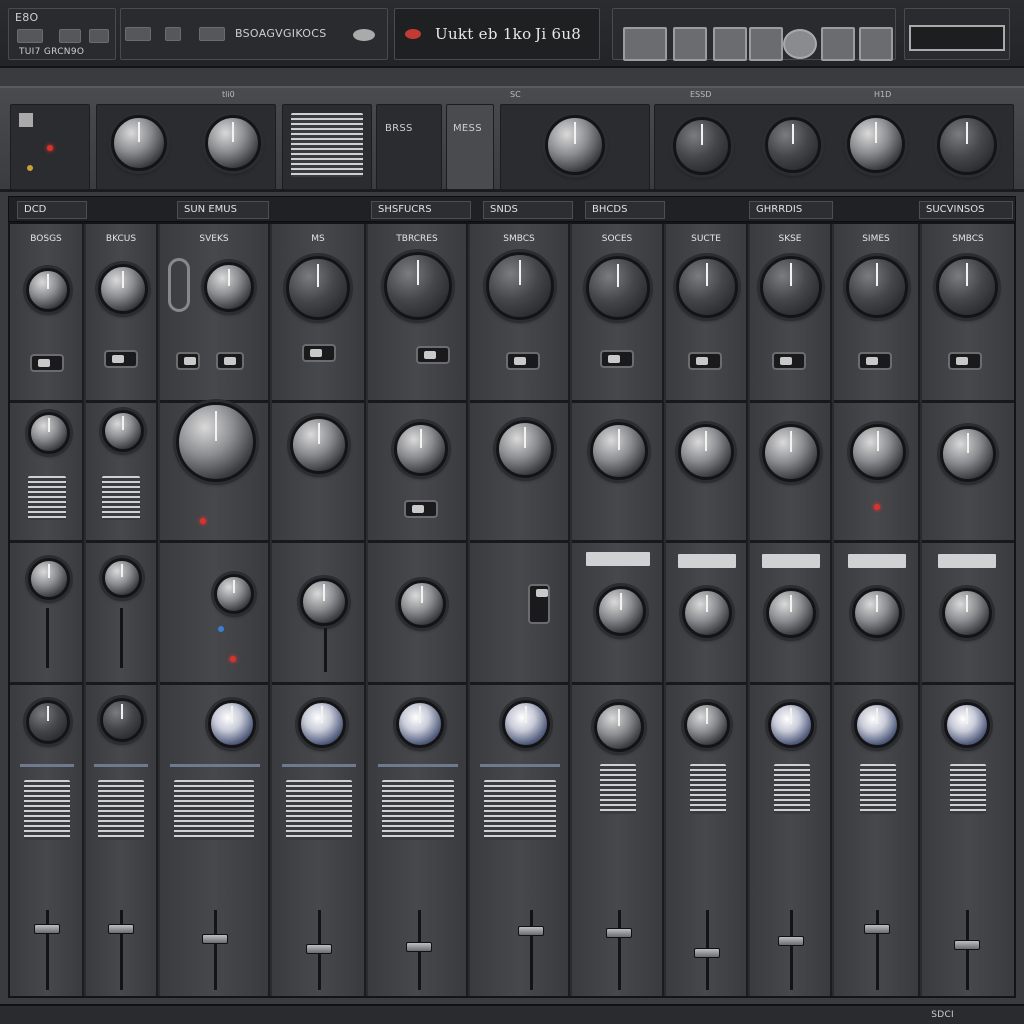 The height and width of the screenshot is (1024, 1024). Describe the element at coordinates (123, 289) in the screenshot. I see `channel-2-eq-knob` at that location.